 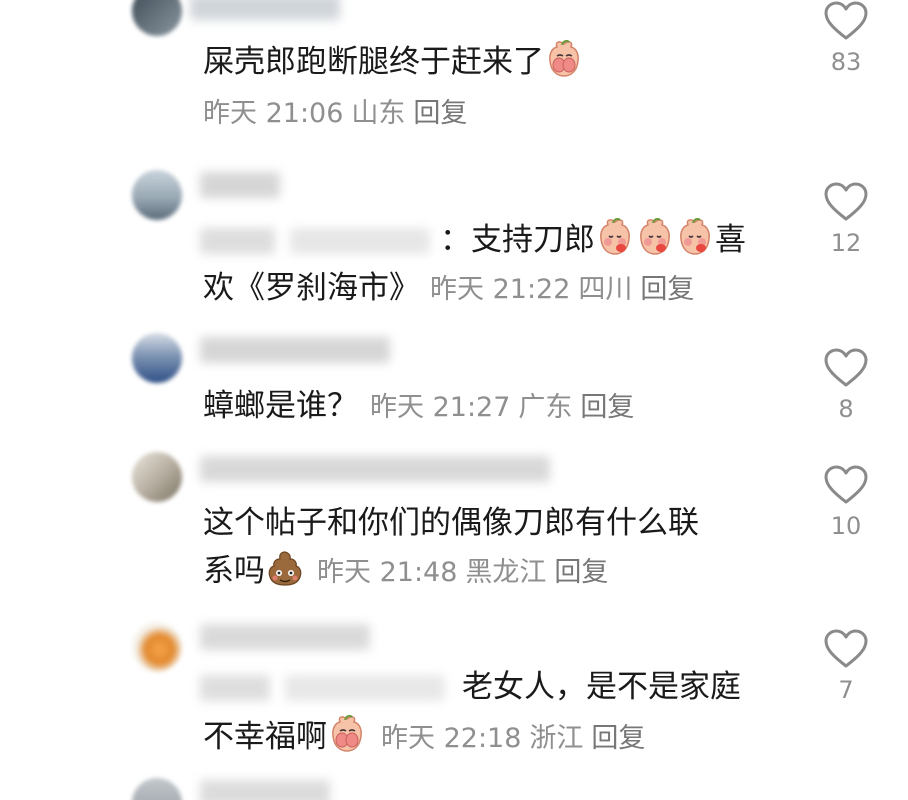 What do you see at coordinates (846, 690) in the screenshot?
I see `like-count: 7` at bounding box center [846, 690].